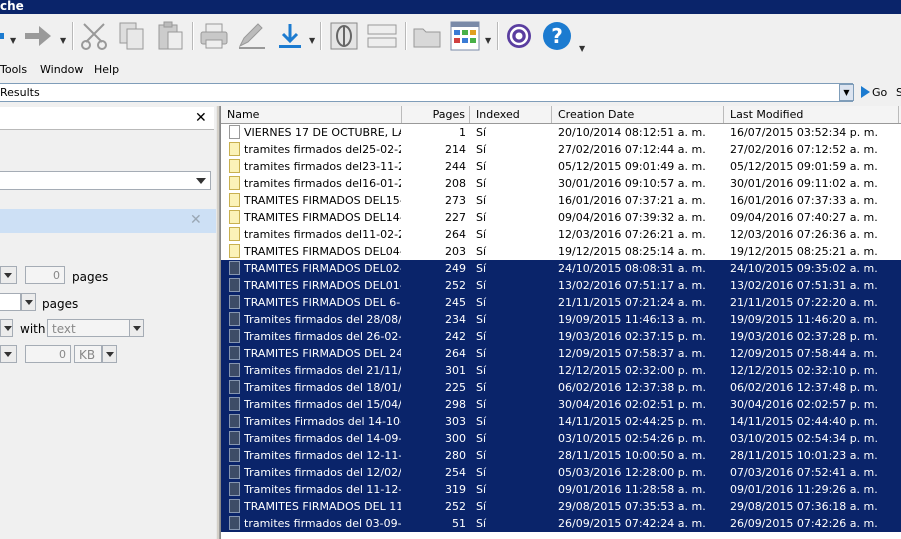 The height and width of the screenshot is (539, 901). What do you see at coordinates (632, 268) in the screenshot?
I see `cell-creation-date: 24/10/2015 08:08:31 a. m.` at bounding box center [632, 268].